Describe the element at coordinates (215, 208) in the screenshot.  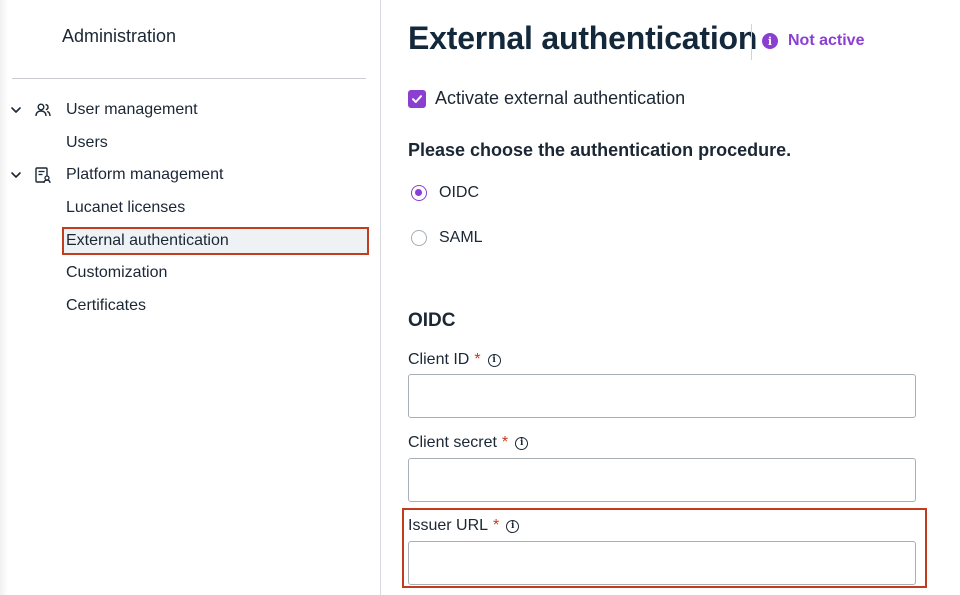
I see `sidebar-item-lucanet-licenses: Lucanet licenses` at that location.